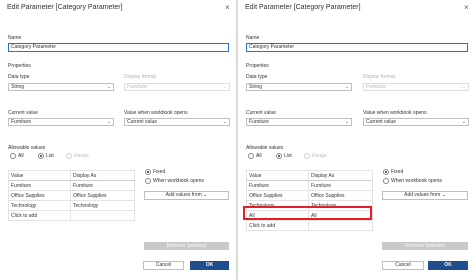 The width and height of the screenshot is (474, 280). What do you see at coordinates (50, 156) in the screenshot?
I see `radio-list-label: List` at bounding box center [50, 156].